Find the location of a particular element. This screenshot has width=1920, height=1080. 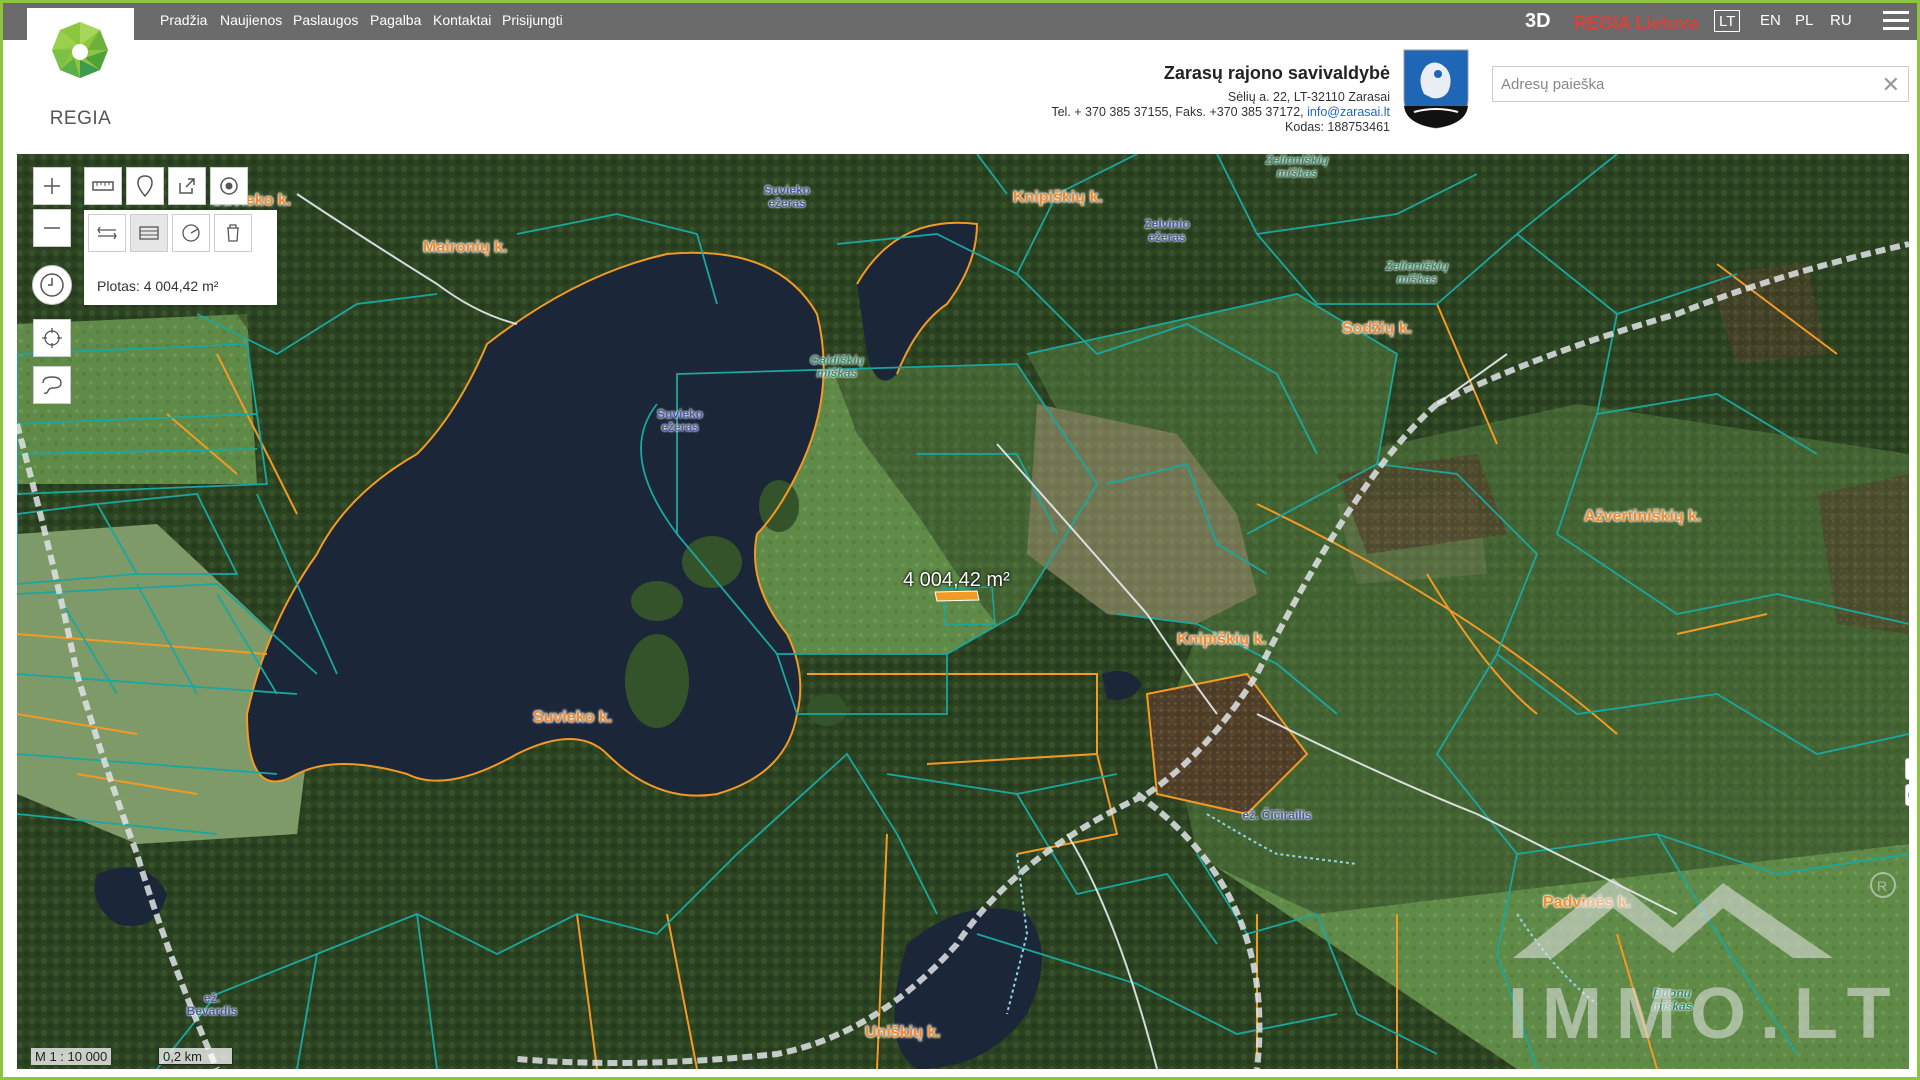

nav-services: Paslaugos is located at coordinates (325, 20).